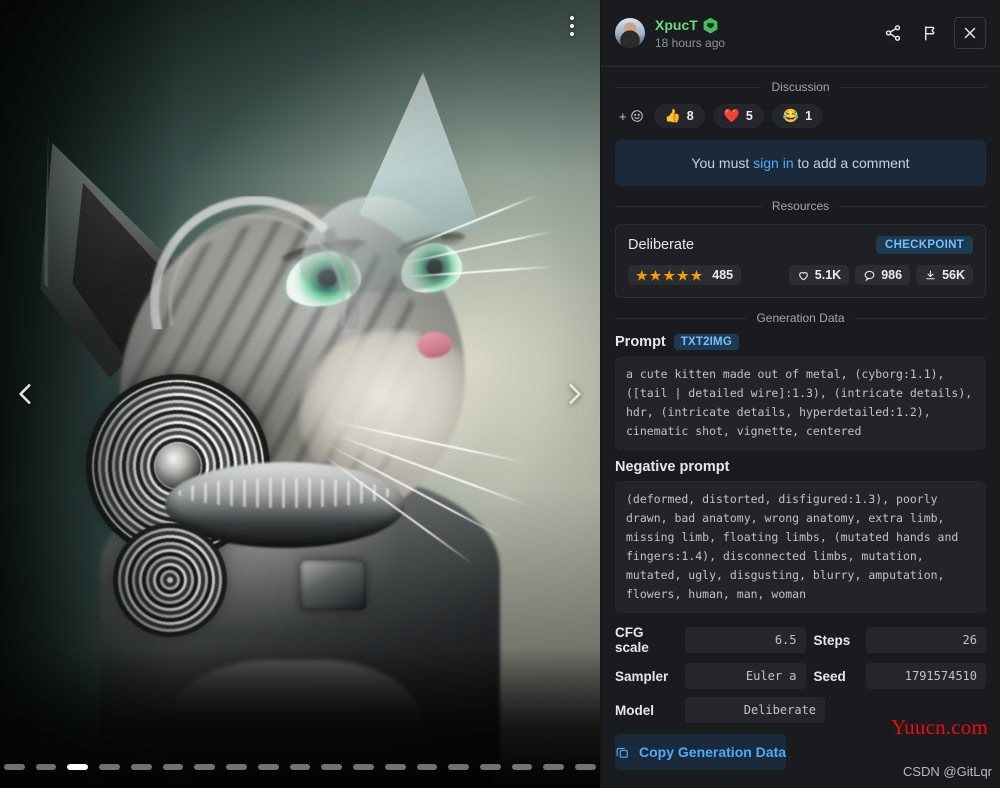 This screenshot has height=788, width=1000. I want to click on negative-prompt-label-row: Negative prompt, so click(800, 467).